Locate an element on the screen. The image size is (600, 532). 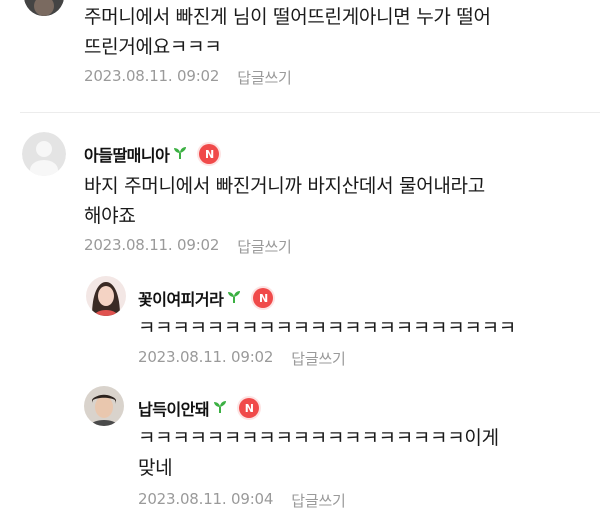
reply-timestamp: 2023.08.11. 09:02 is located at coordinates (206, 357).